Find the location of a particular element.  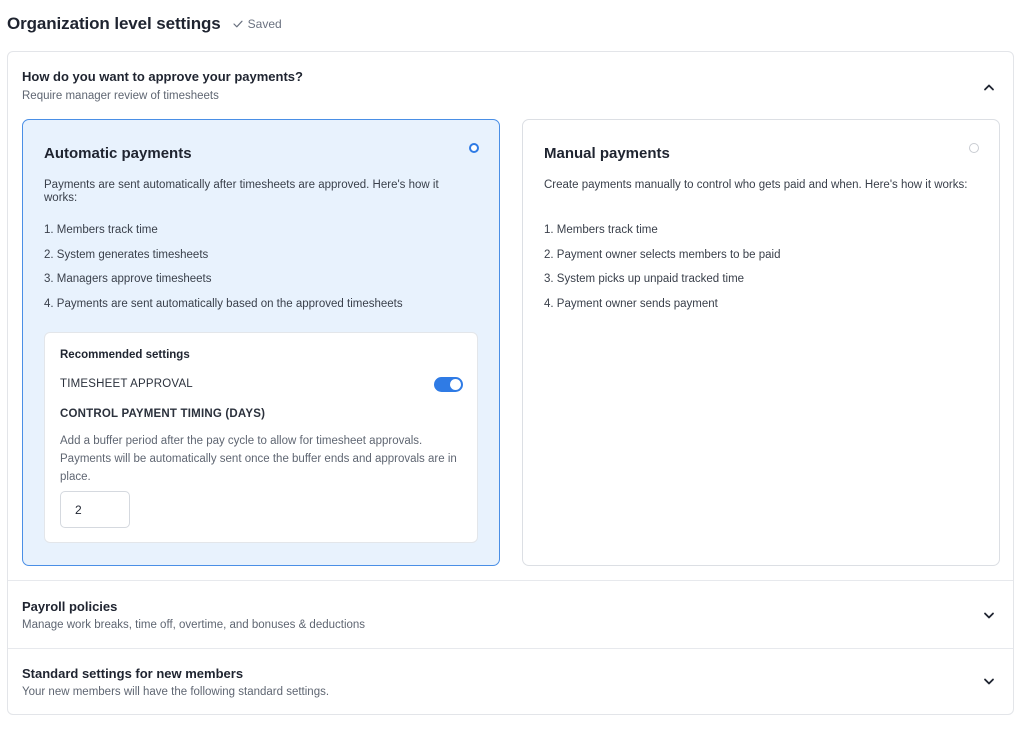

collapse-section-button is located at coordinates (989, 87).